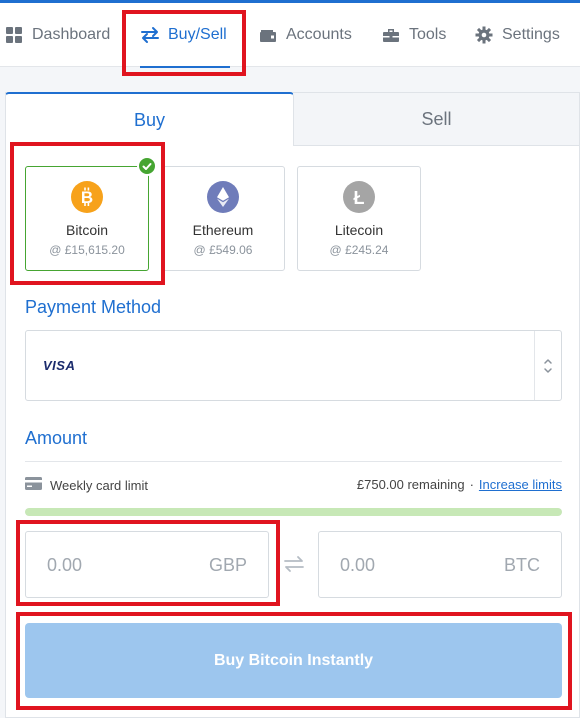 The width and height of the screenshot is (580, 718). What do you see at coordinates (391, 35) in the screenshot?
I see `toolbox-icon` at bounding box center [391, 35].